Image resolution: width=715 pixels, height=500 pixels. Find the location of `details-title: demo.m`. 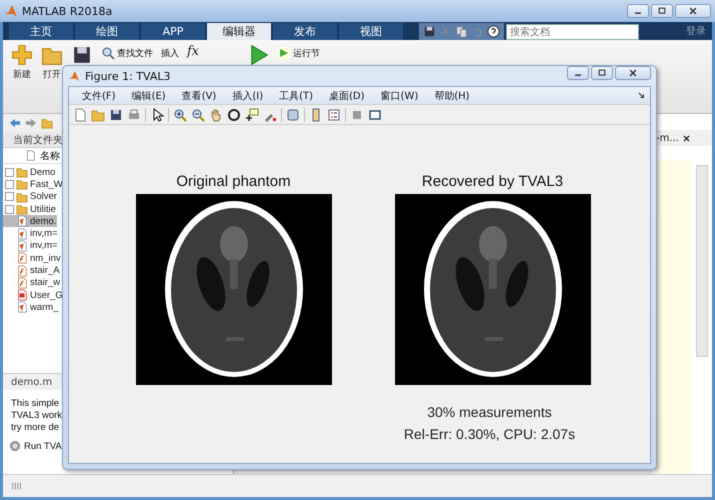

details-title: demo.m is located at coordinates (31, 382).